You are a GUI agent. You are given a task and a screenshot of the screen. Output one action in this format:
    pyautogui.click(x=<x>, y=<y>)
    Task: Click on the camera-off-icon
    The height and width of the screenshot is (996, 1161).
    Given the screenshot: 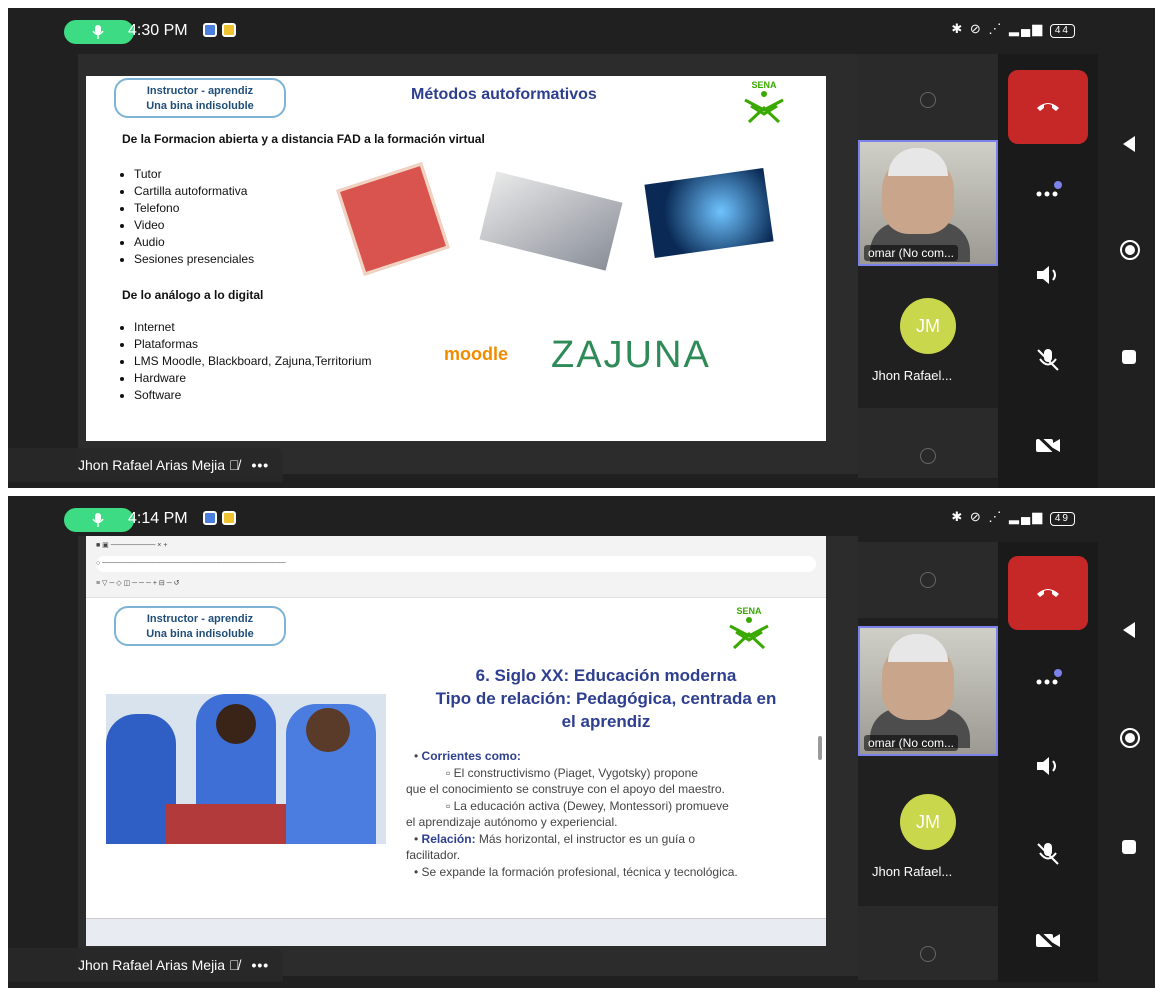 What is the action you would take?
    pyautogui.click(x=1048, y=445)
    